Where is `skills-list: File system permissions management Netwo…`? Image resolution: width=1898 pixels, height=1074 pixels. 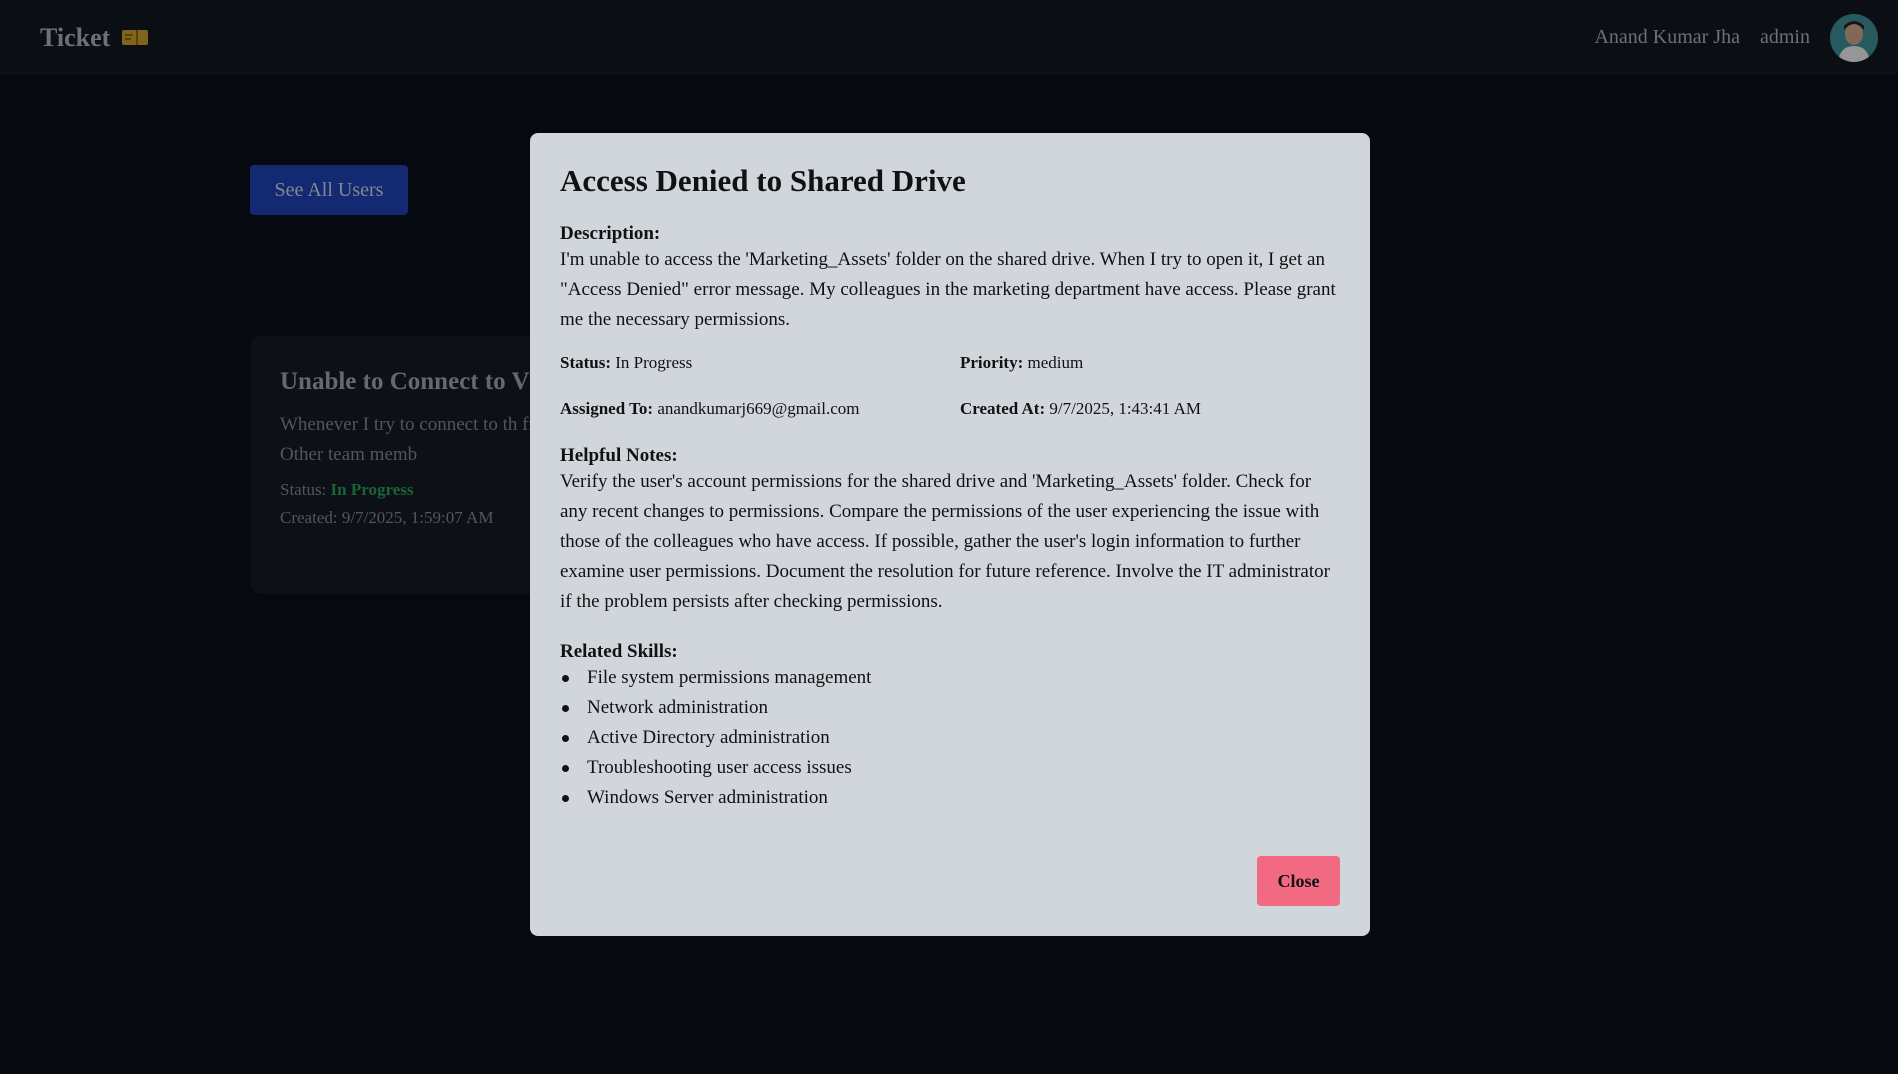
skills-list: File system permissions management Netwo… is located at coordinates (950, 738).